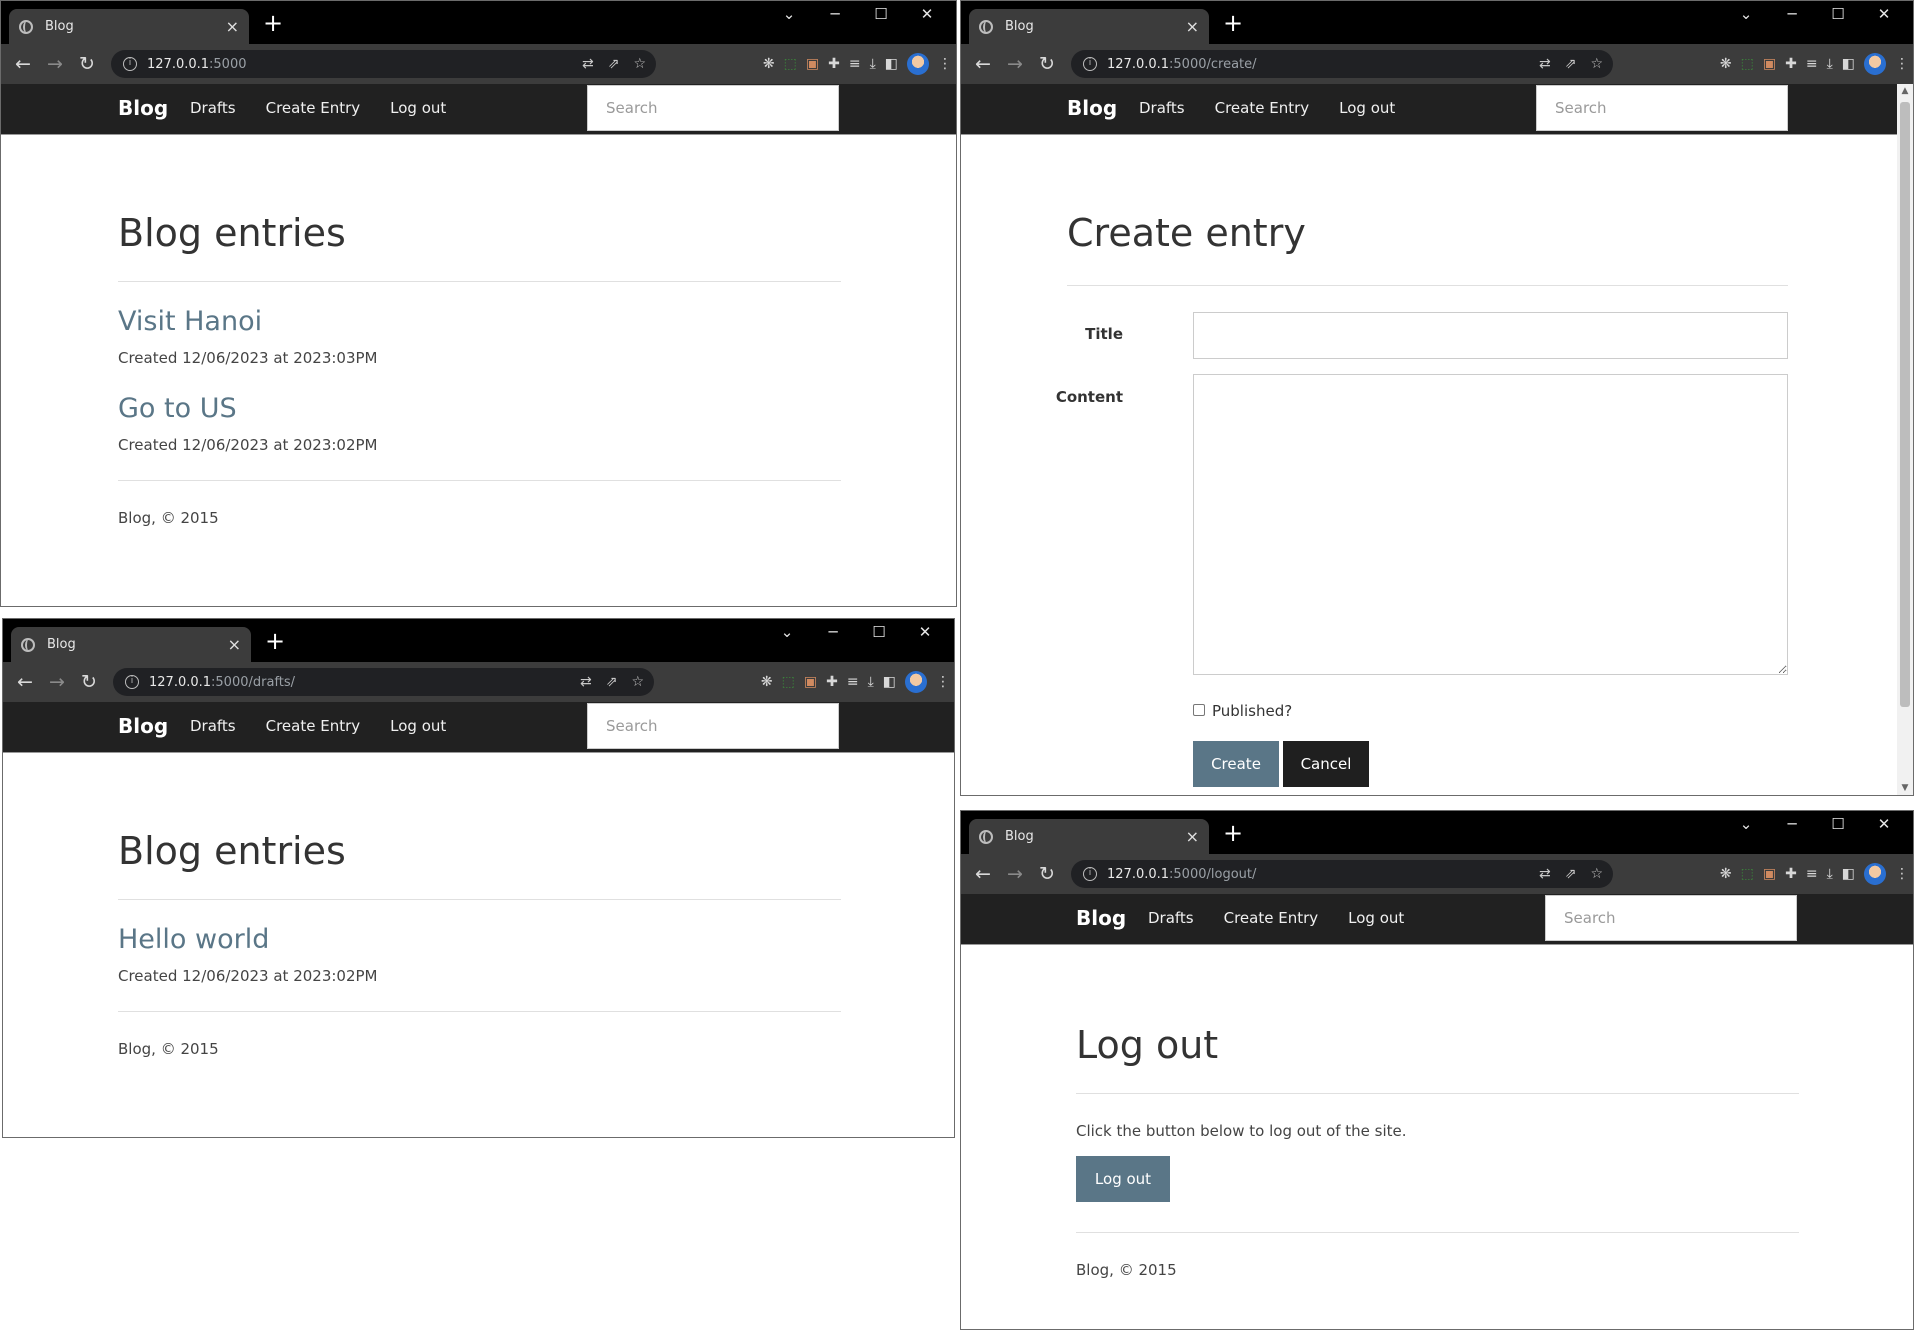  Describe the element at coordinates (1905, 404) in the screenshot. I see `scrollbar-thumb` at that location.